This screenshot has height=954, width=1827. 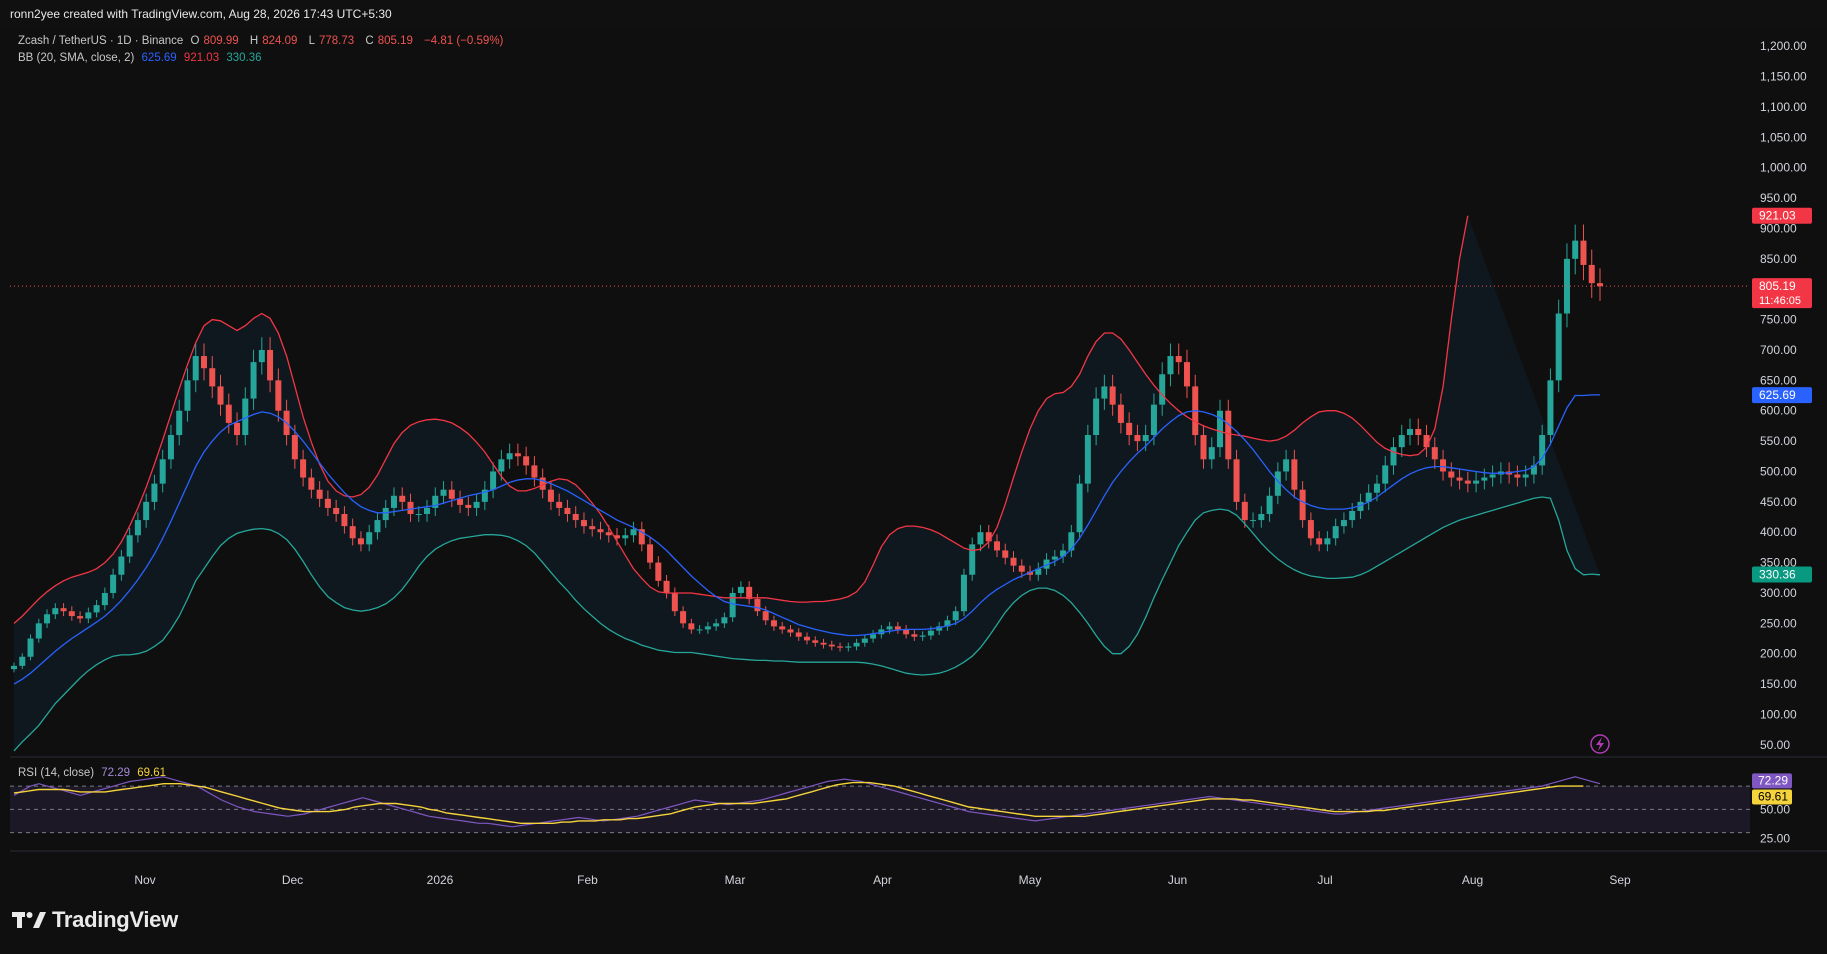 I want to click on footer: TradingView, so click(x=913, y=924).